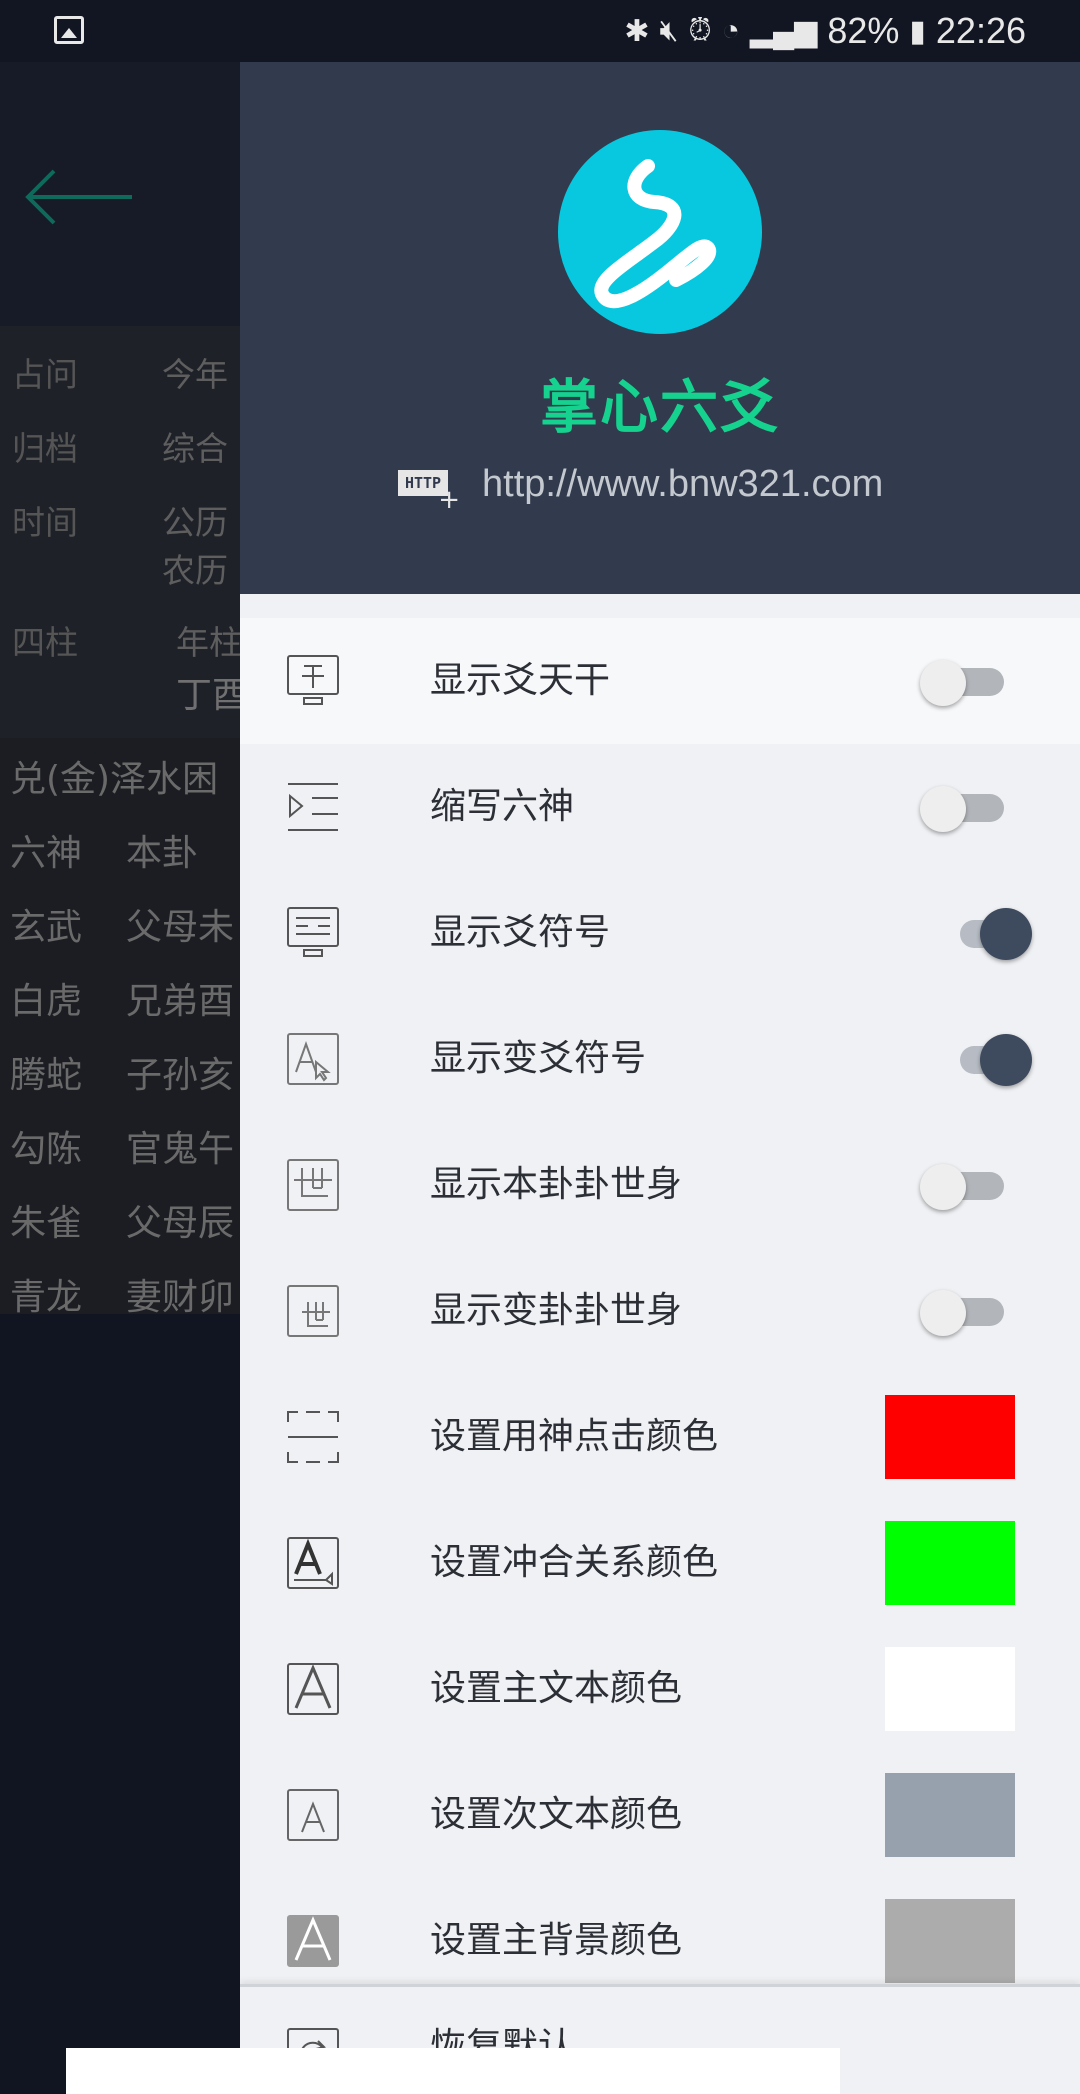 The width and height of the screenshot is (1080, 2094). What do you see at coordinates (660, 1059) in the screenshot?
I see `setting-show-change-yao-symbol: 显示变爻符号` at bounding box center [660, 1059].